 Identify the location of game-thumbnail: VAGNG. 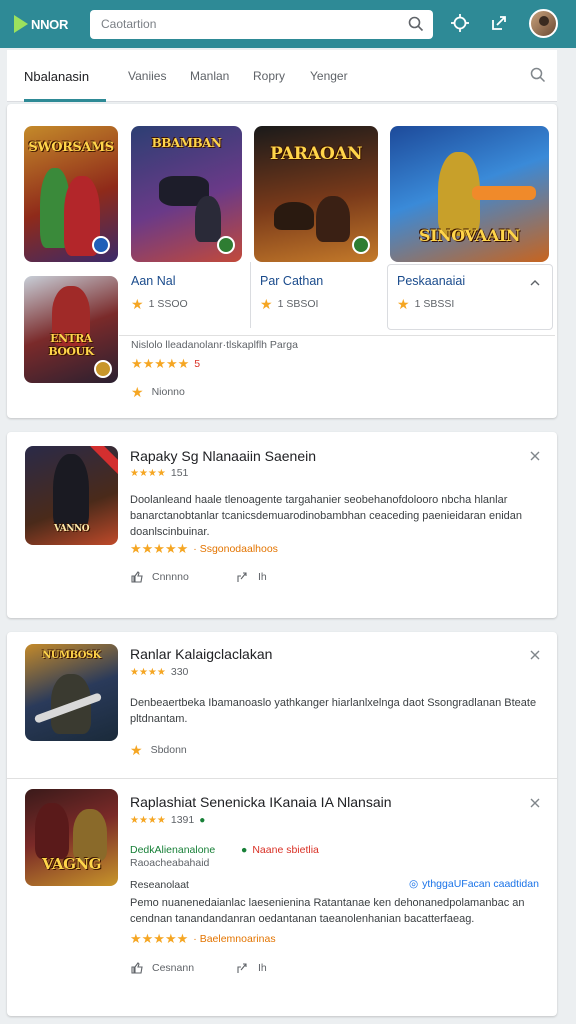
(71, 837).